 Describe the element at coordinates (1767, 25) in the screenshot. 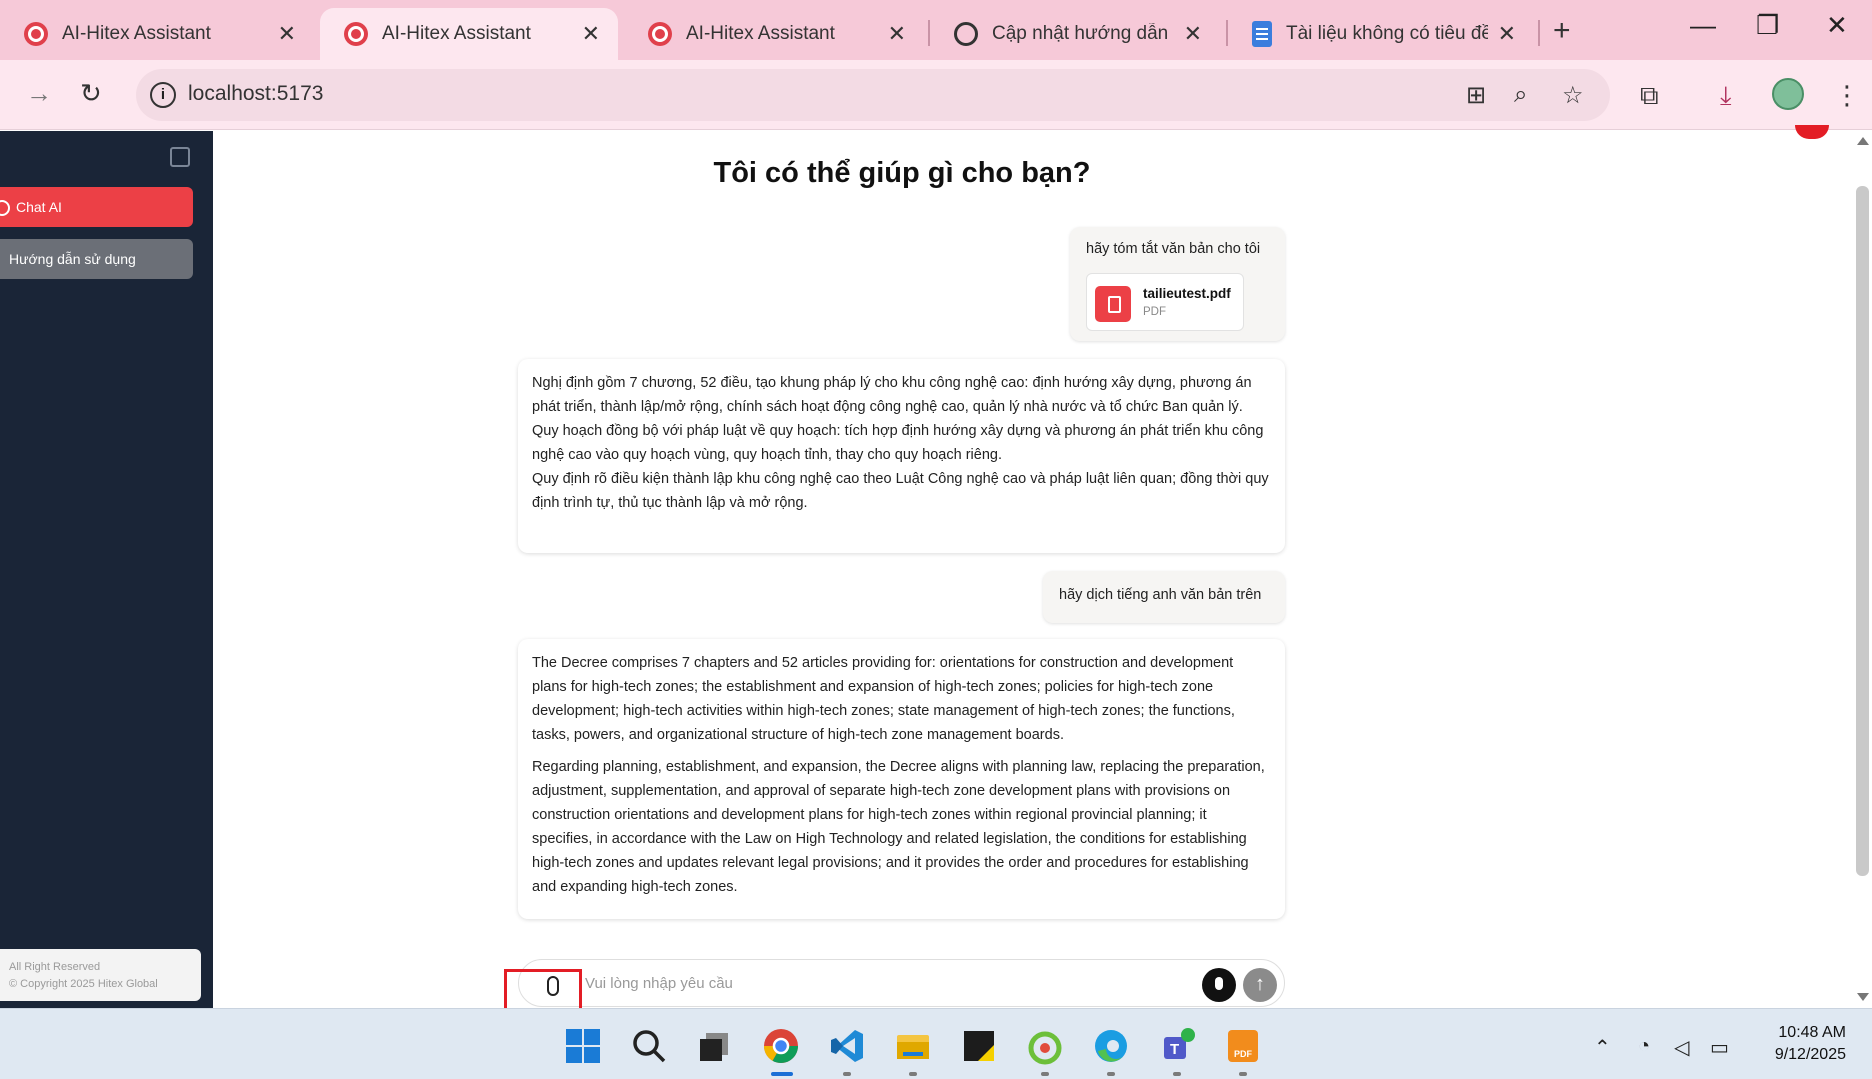

I see `restore-button: ❐` at that location.